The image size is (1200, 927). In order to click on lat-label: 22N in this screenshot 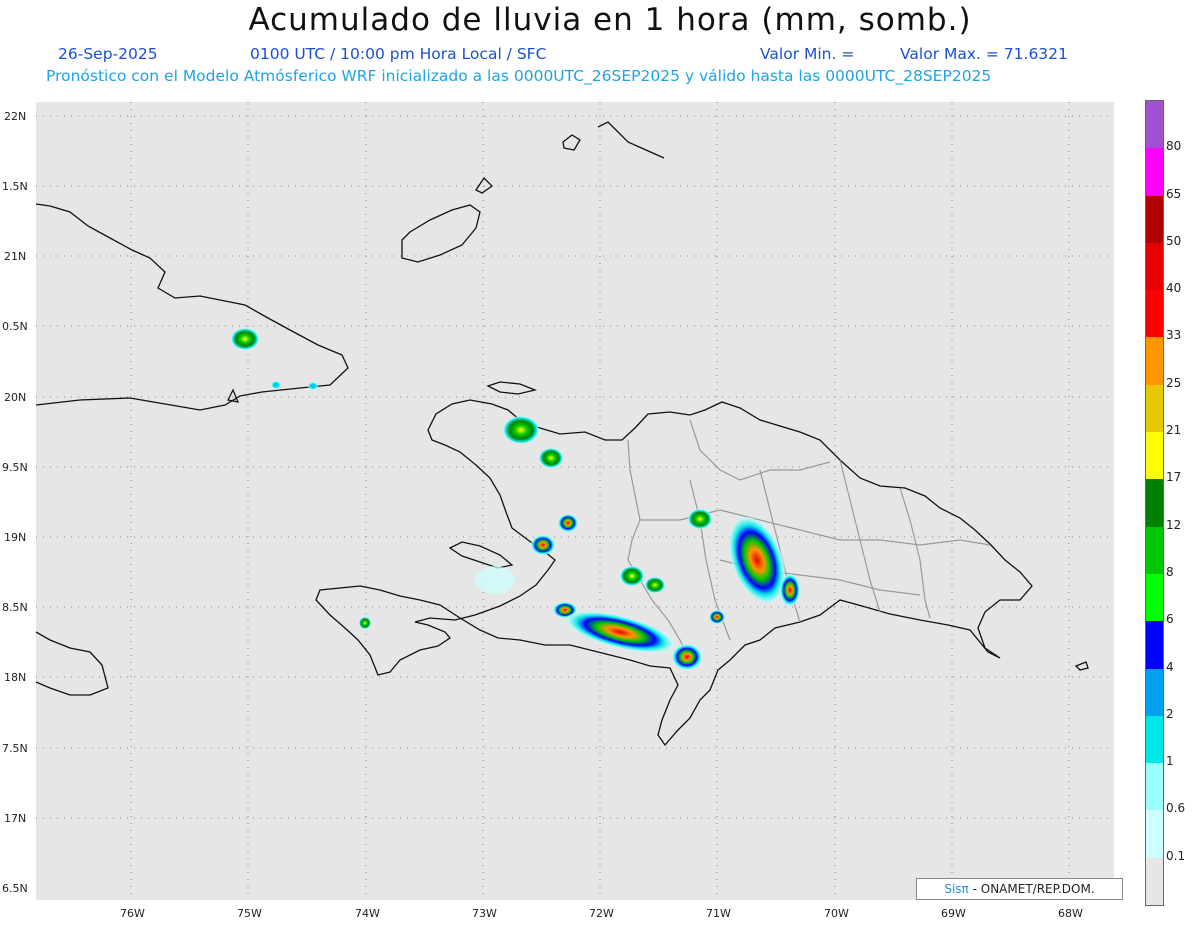, I will do `click(15, 116)`.